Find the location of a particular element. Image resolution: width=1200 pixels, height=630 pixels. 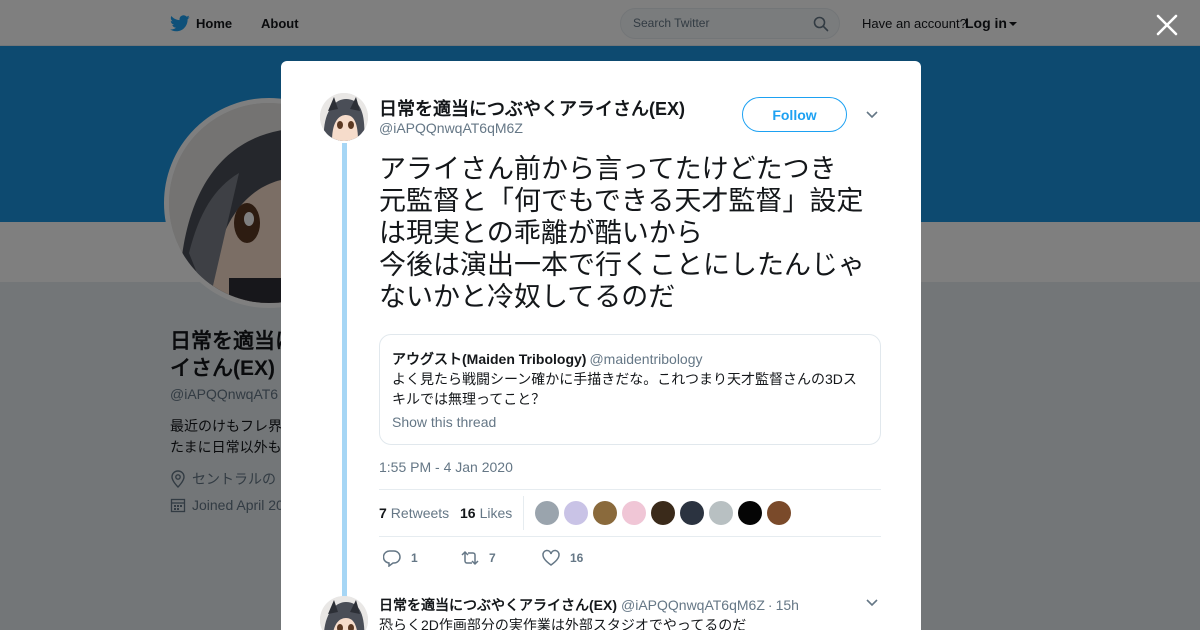

reply-action: 1 is located at coordinates (400, 558).